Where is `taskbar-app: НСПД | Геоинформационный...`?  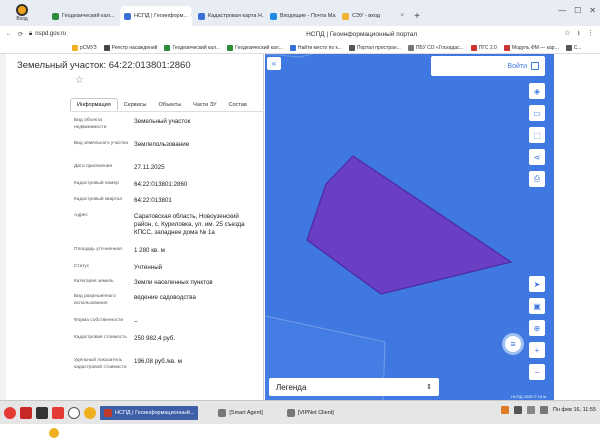 taskbar-app: НСПД | Геоинформационный... is located at coordinates (149, 412).